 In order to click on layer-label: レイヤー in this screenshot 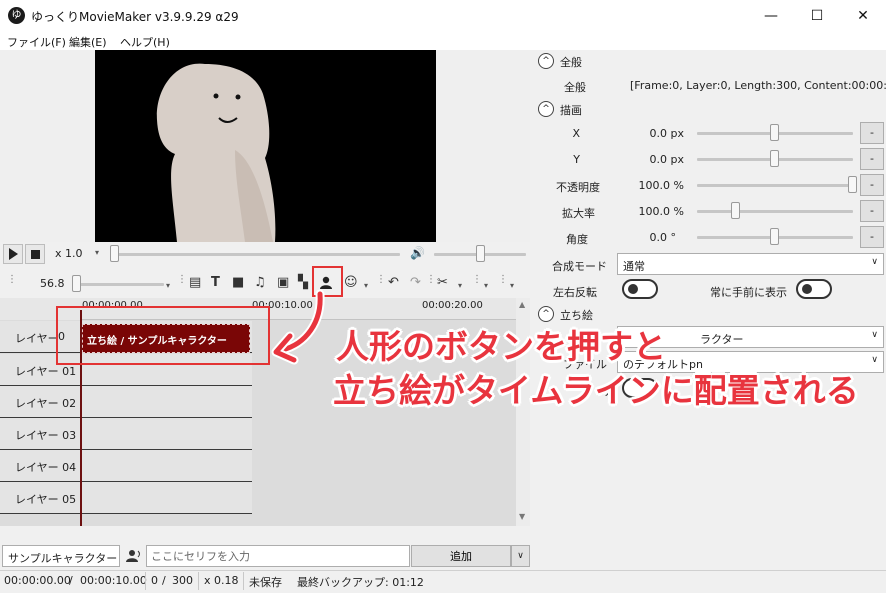, I will do `click(37, 338)`.